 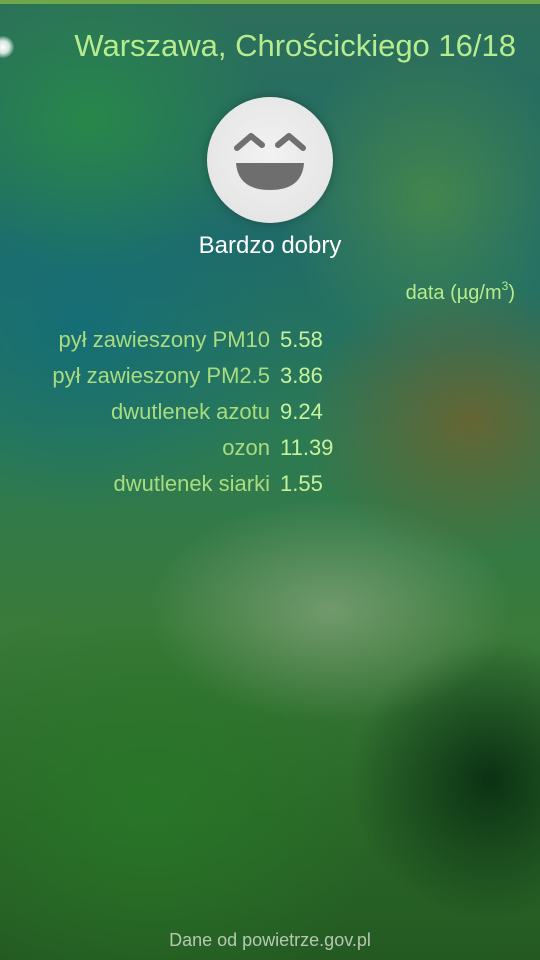 I want to click on laughing-smiley-icon, so click(x=270, y=160).